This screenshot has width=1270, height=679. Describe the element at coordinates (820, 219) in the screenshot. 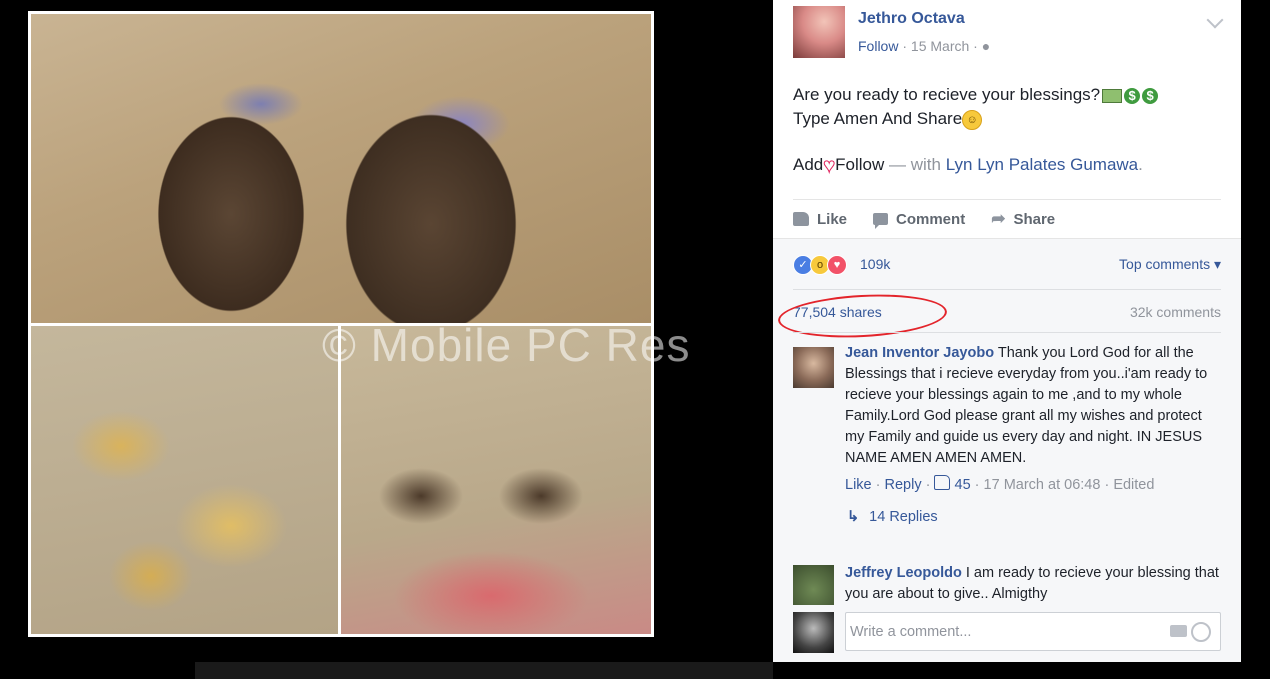

I see `like-button: Like` at that location.